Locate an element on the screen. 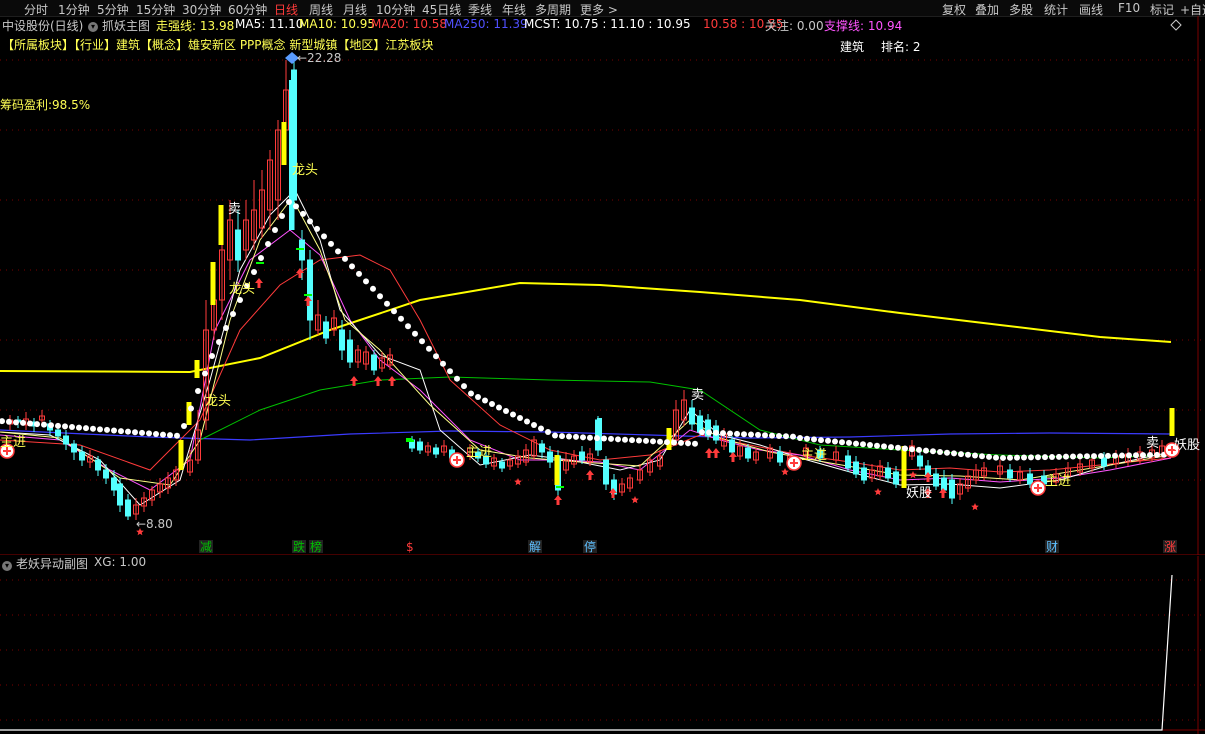  tab-monthly: 月线 is located at coordinates (355, 9).